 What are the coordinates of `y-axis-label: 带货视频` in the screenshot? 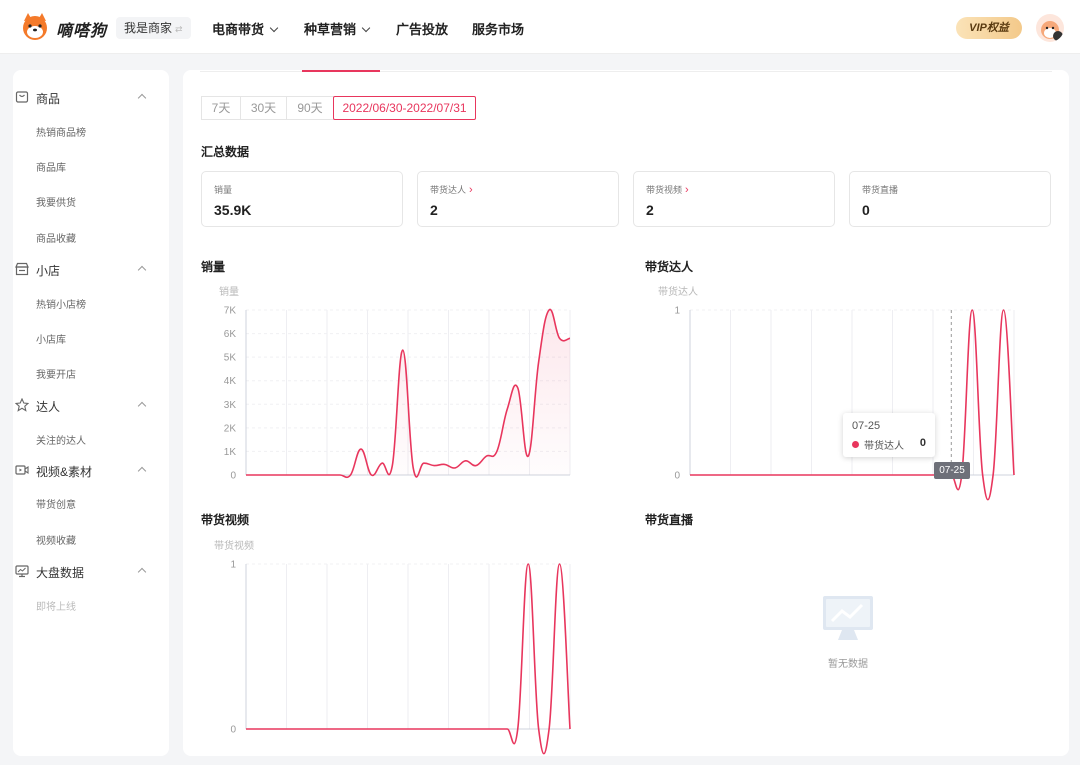 It's located at (234, 545).